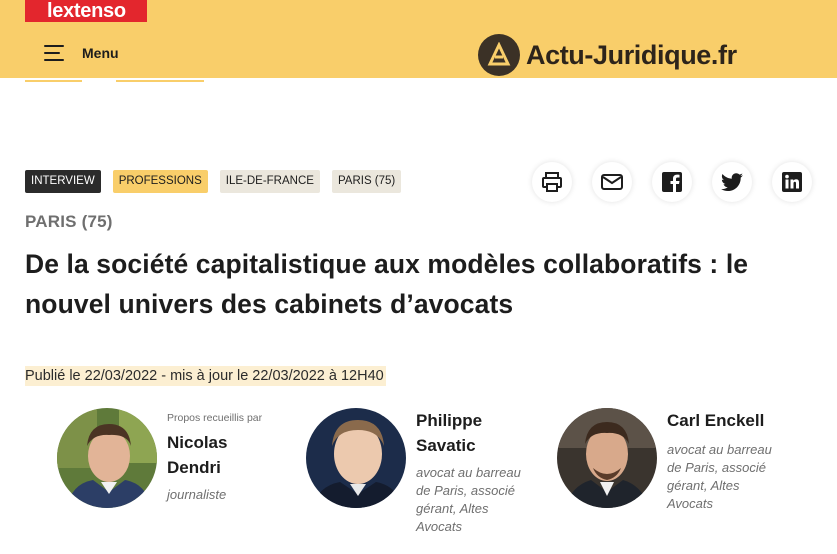 The image size is (837, 554). What do you see at coordinates (63, 181) in the screenshot?
I see `tag-interview: INTERVIEW` at bounding box center [63, 181].